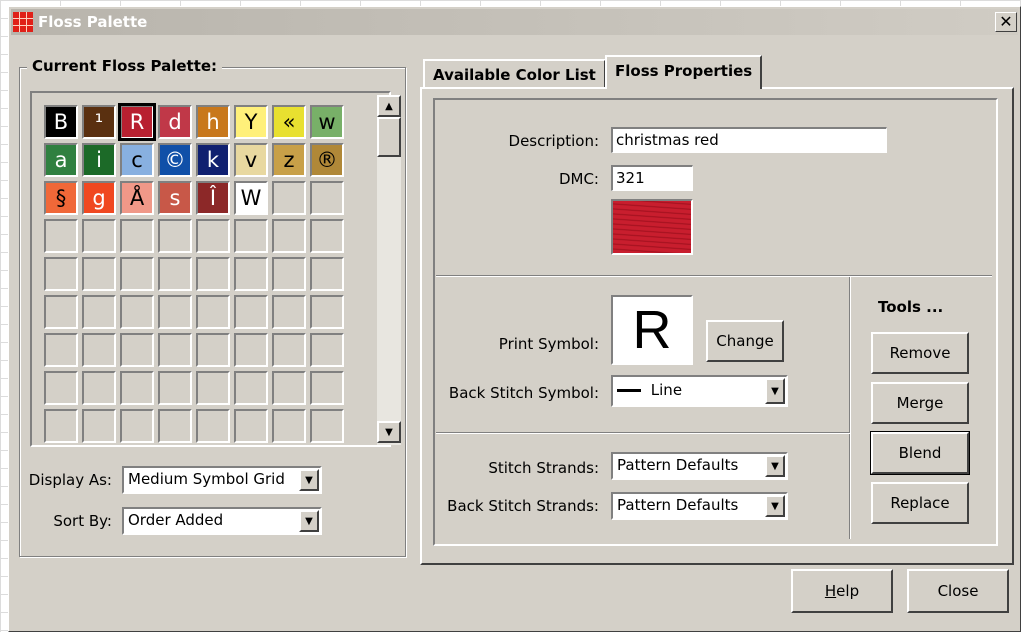 This screenshot has height=632, width=1021. Describe the element at coordinates (61, 122) in the screenshot. I see `floss-cell: B` at that location.